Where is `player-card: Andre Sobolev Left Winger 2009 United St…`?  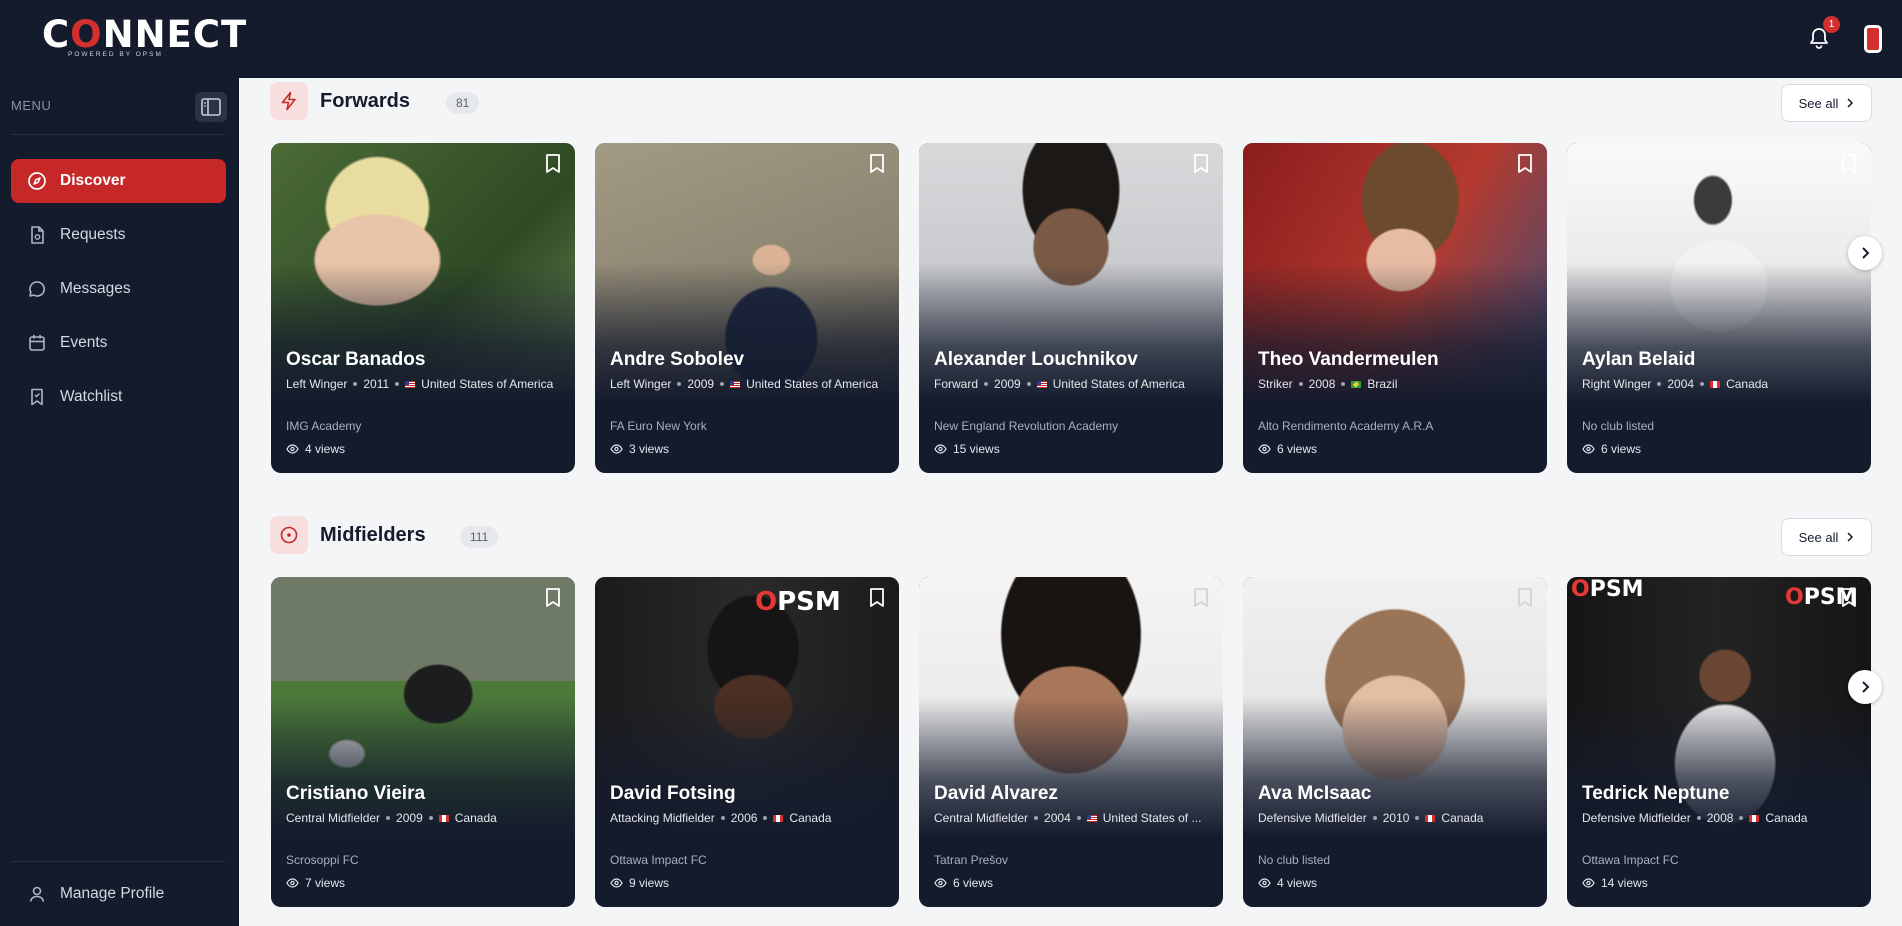 player-card: Andre Sobolev Left Winger 2009 United St… is located at coordinates (747, 308).